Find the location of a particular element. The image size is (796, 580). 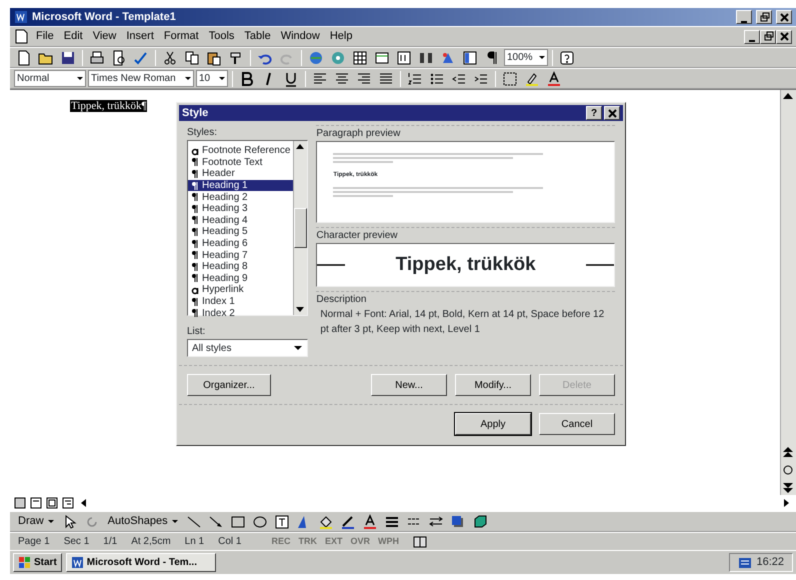

fill-color-icon is located at coordinates (326, 522).